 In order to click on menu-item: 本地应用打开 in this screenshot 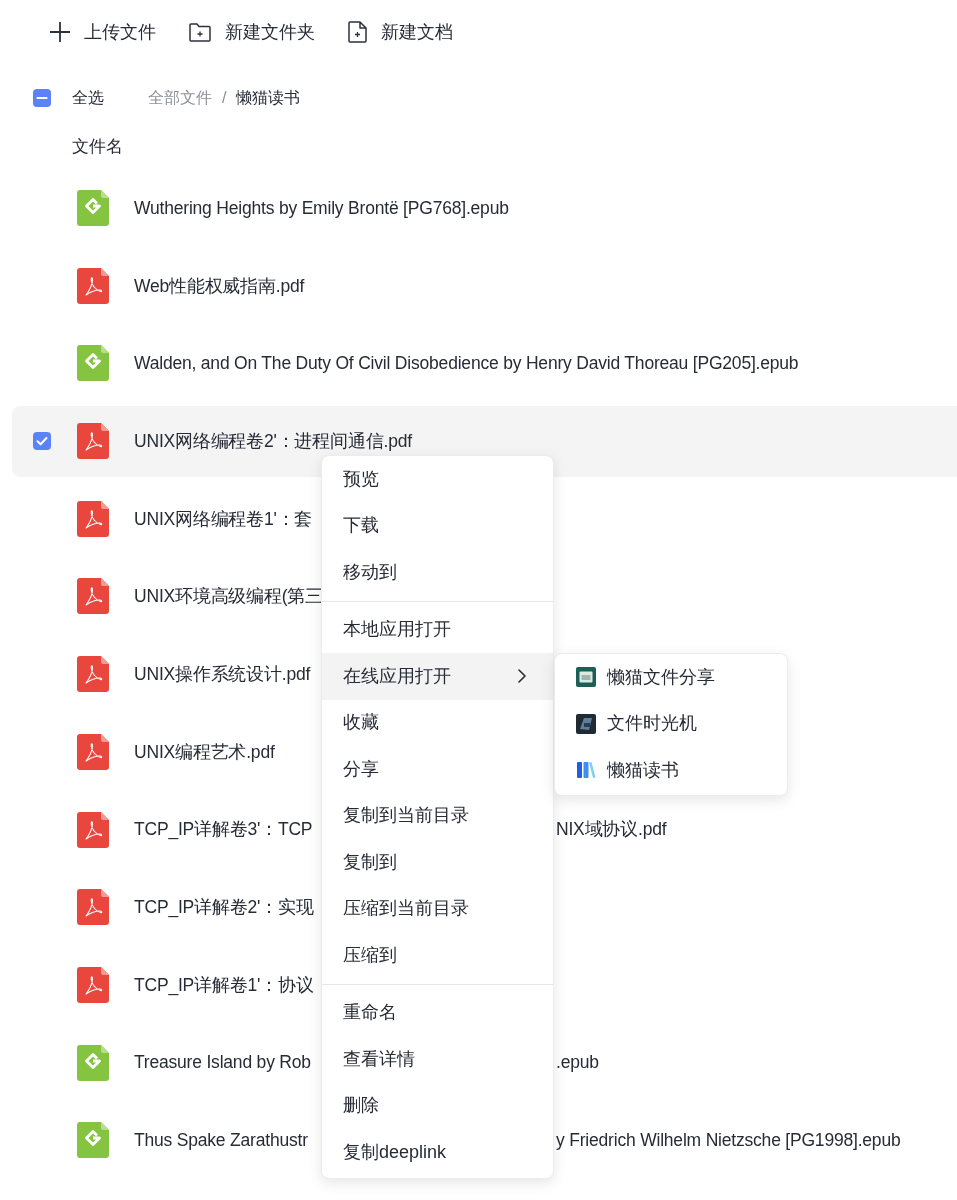, I will do `click(437, 629)`.